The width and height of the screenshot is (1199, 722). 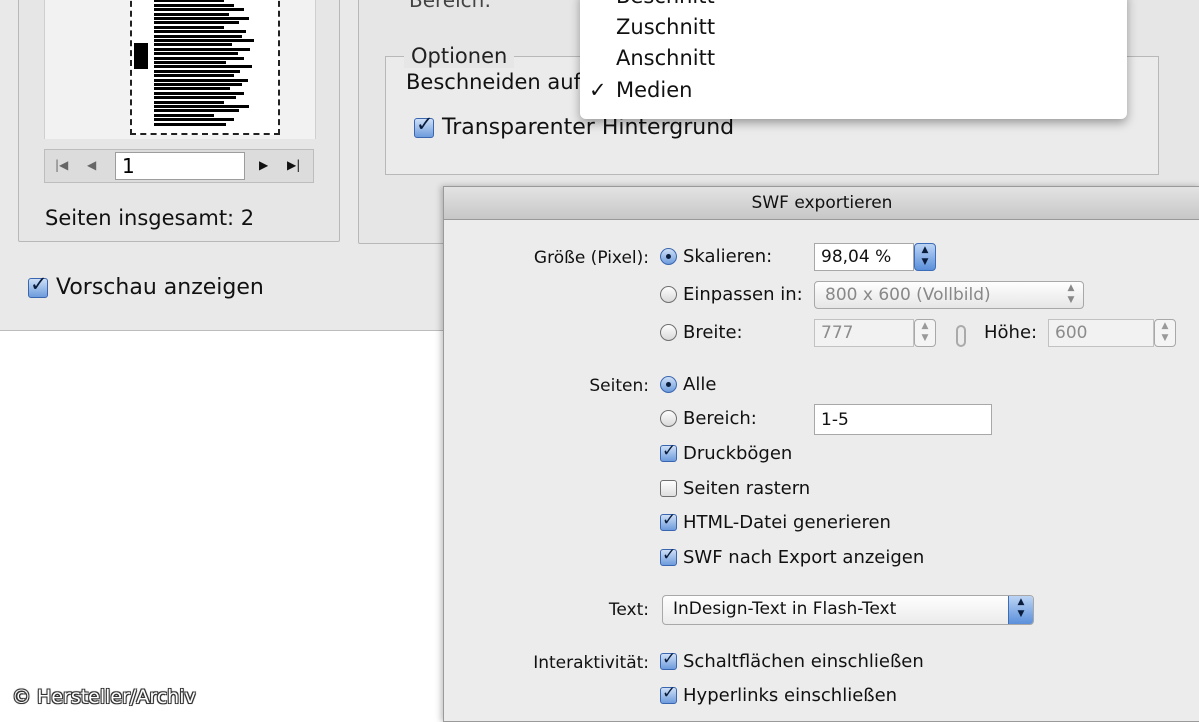 I want to click on menu-item-beschnitt: Beschnitt, so click(x=665, y=4).